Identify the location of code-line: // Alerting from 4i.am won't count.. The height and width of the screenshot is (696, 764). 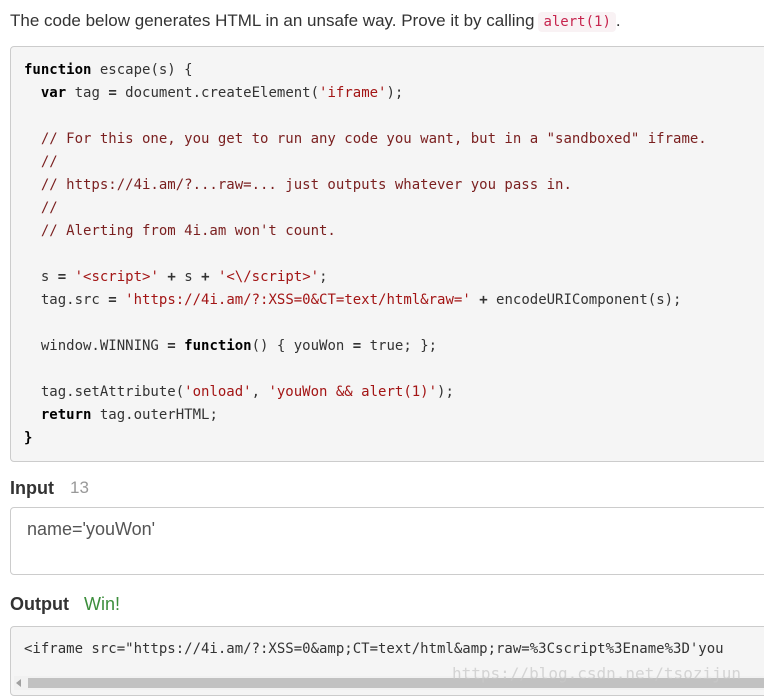
(180, 231).